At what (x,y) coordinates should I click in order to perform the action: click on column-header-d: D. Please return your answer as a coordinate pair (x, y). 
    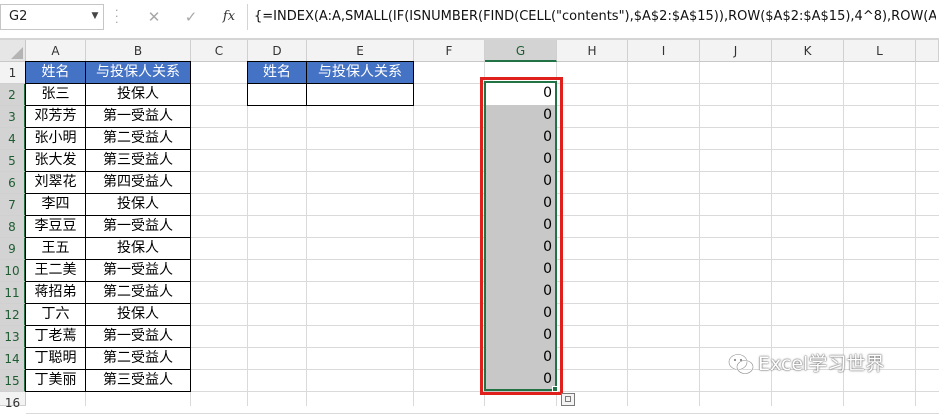
    Looking at the image, I should click on (277, 51).